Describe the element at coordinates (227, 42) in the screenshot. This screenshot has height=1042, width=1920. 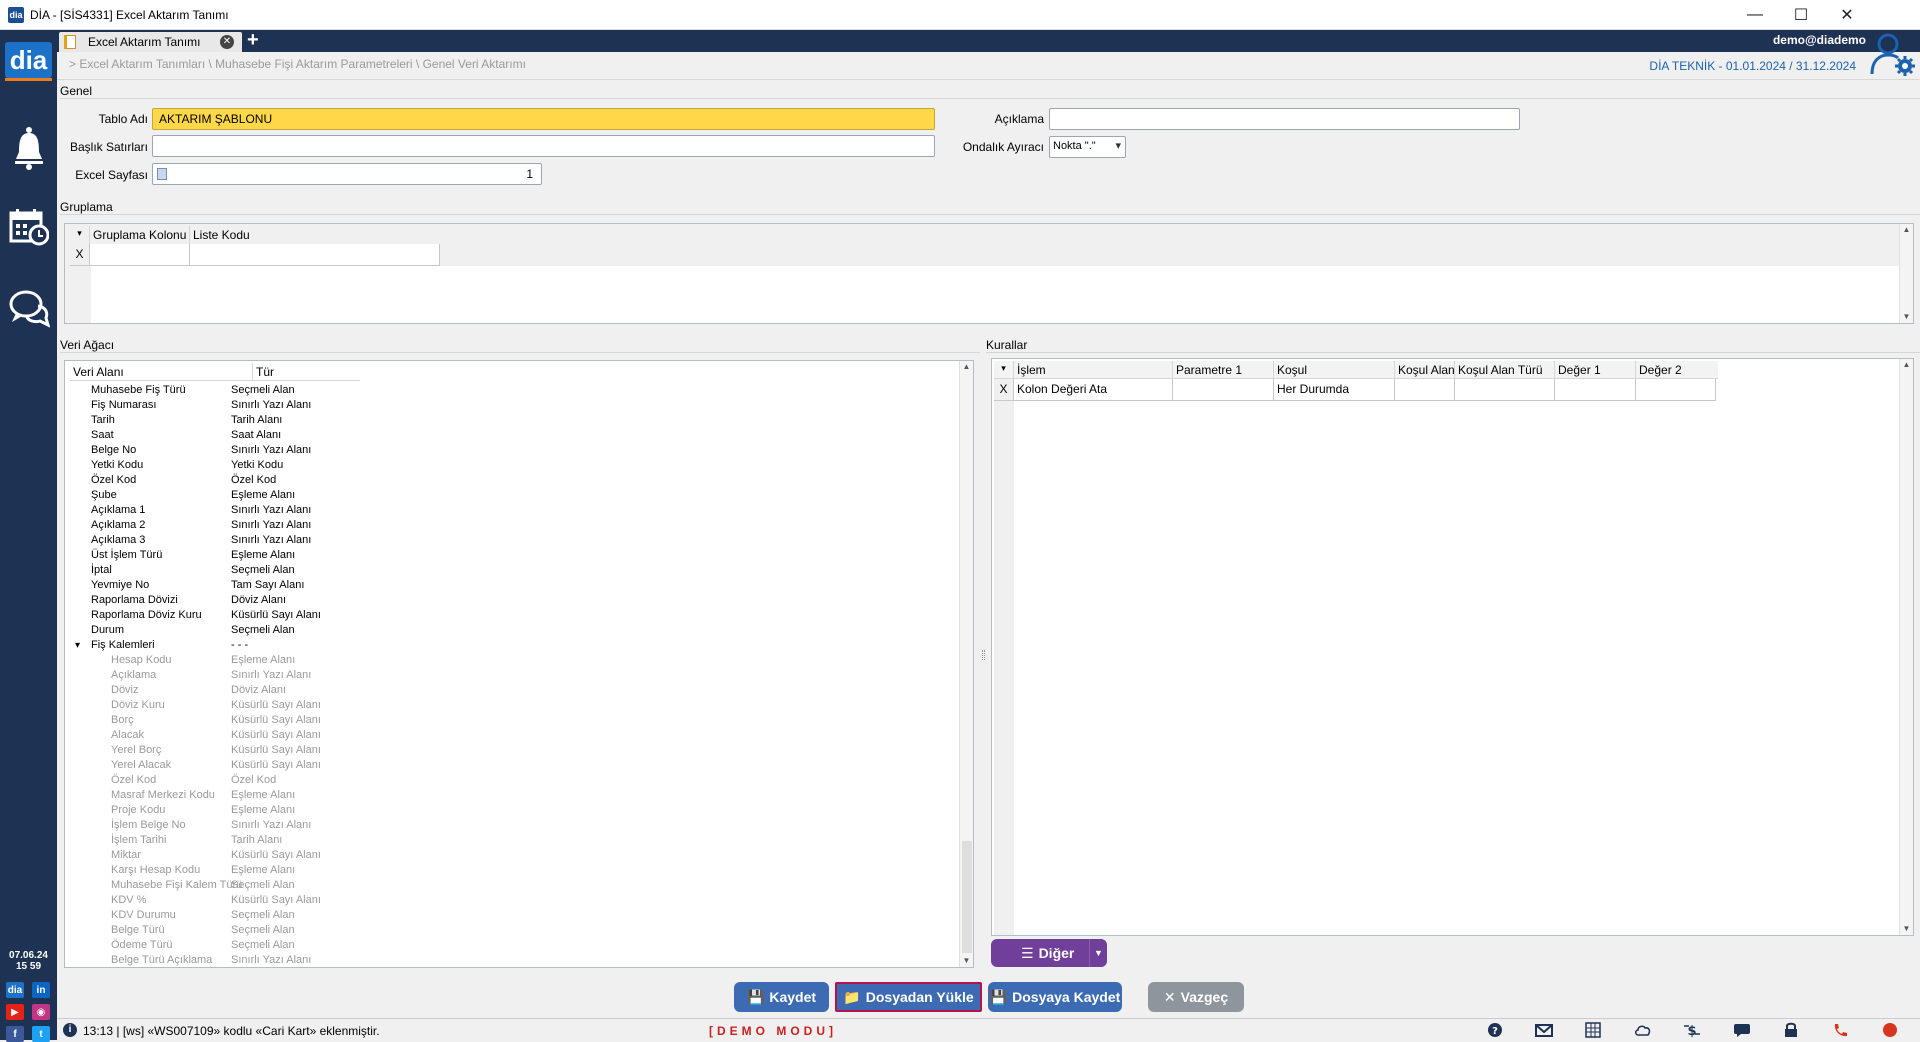
I see `tab-close-icon: ✕` at that location.